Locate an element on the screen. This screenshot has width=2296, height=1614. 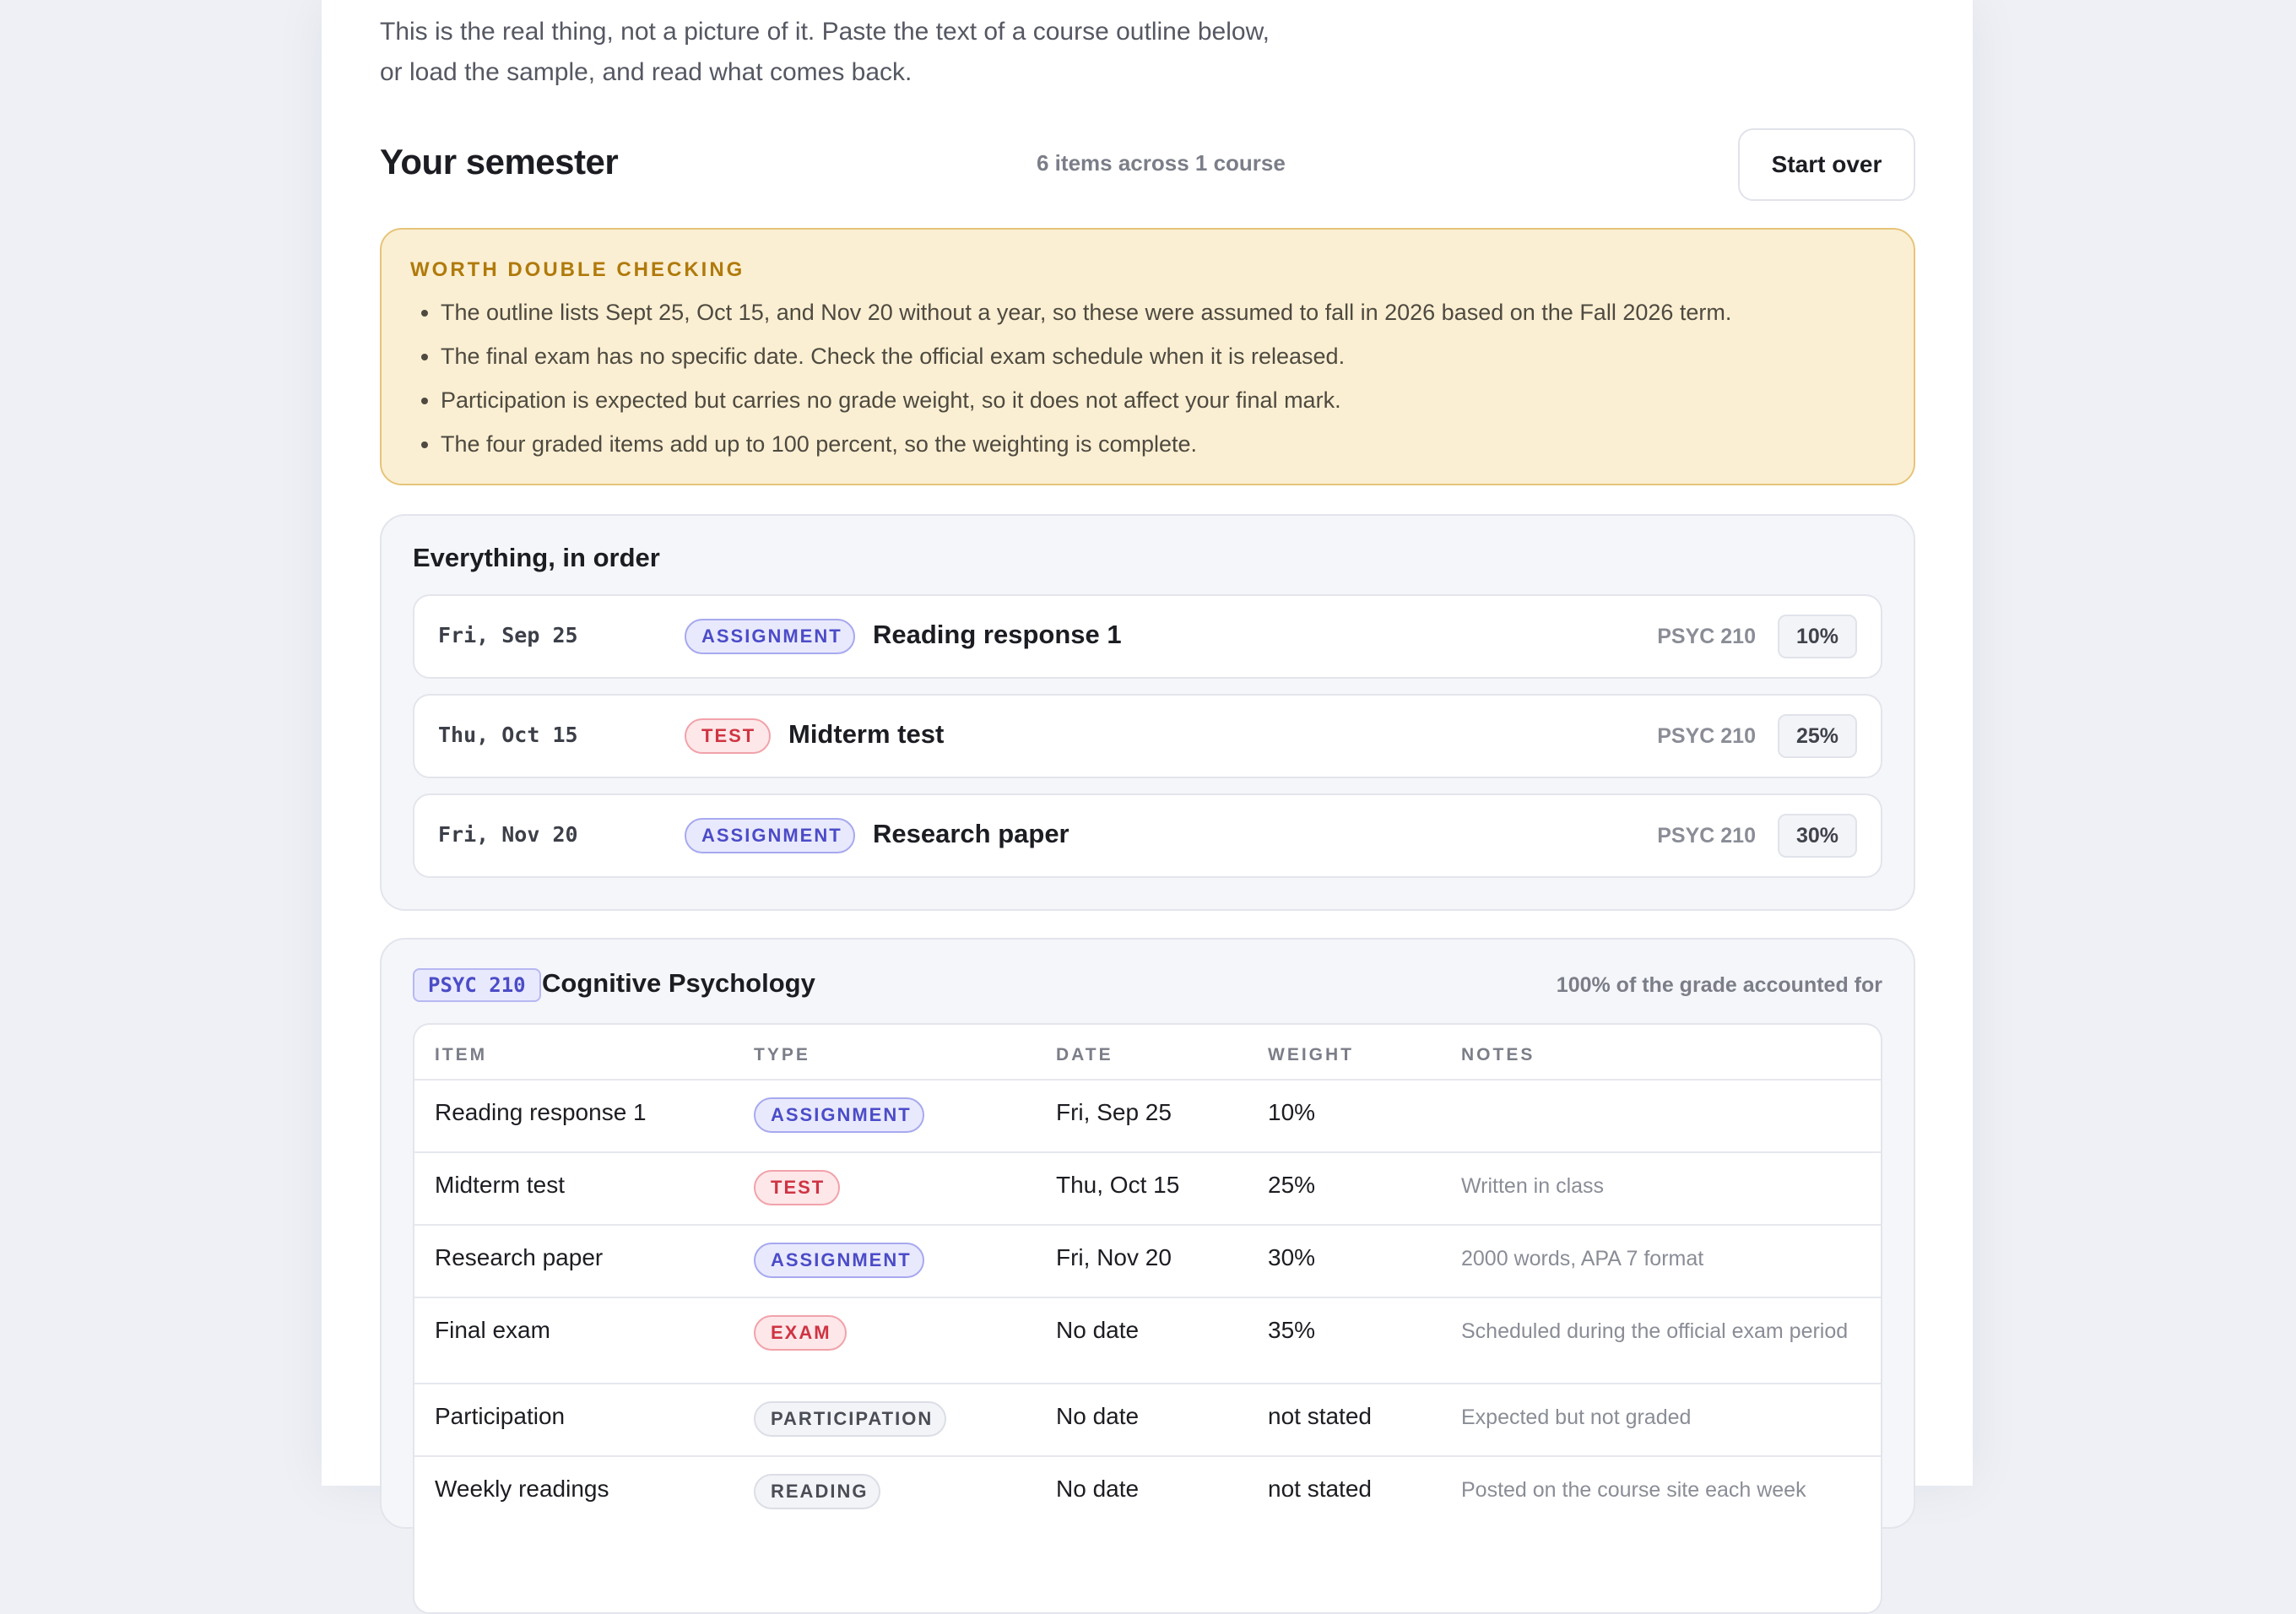
weight-badge: 10% is located at coordinates (1817, 636).